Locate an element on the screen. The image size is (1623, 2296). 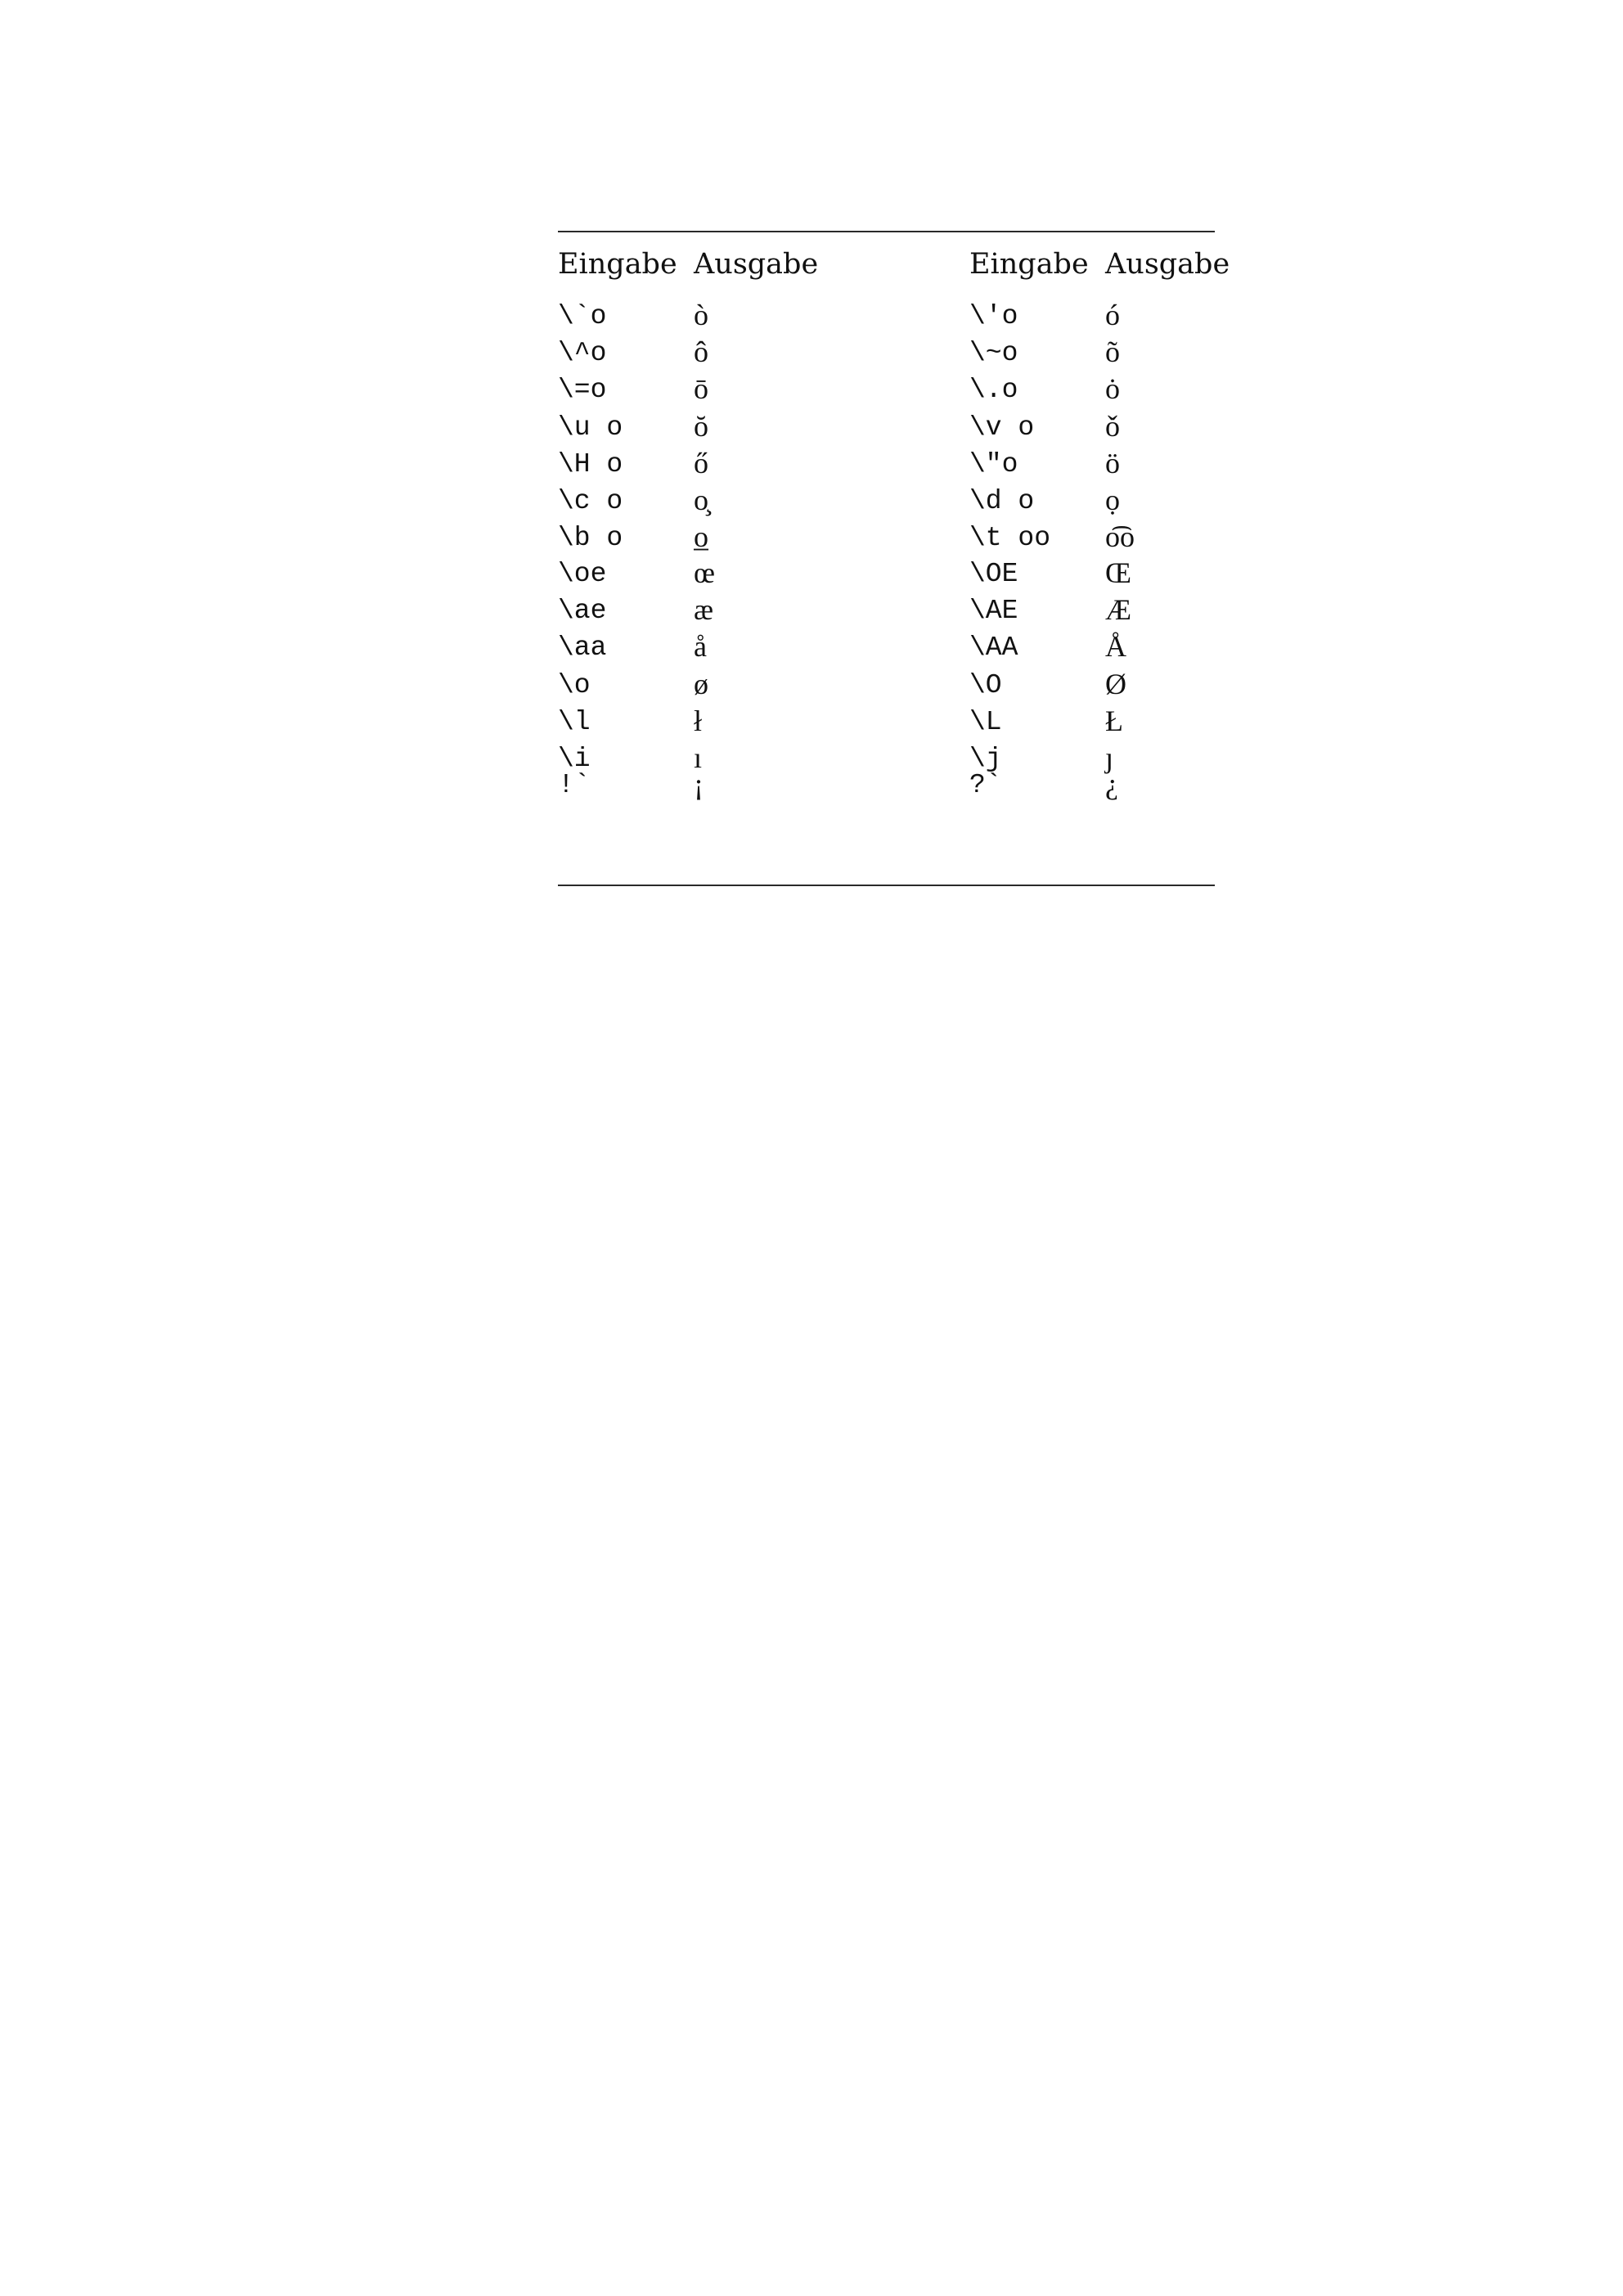
output-glyph-right: õ is located at coordinates (1112, 352).